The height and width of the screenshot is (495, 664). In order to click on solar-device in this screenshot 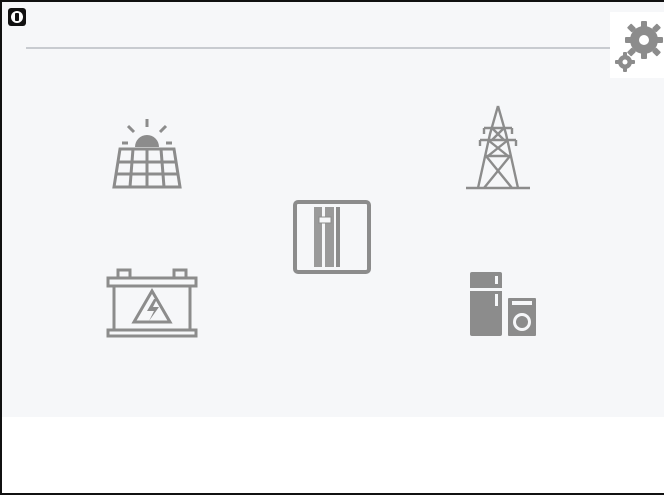, I will do `click(147, 155)`.